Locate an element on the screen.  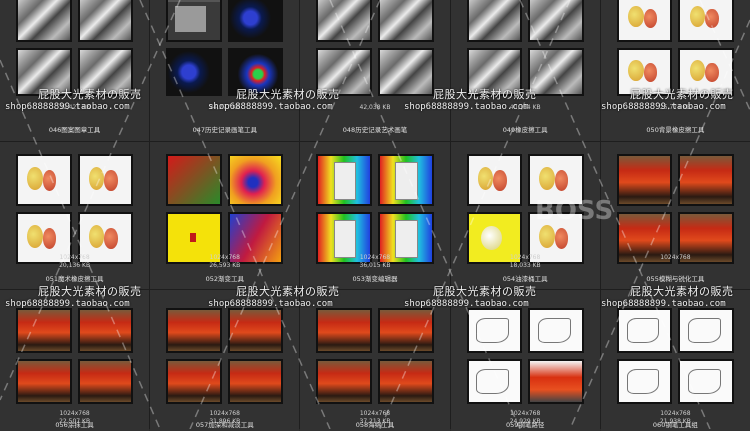
file-title: 049橡皮擦工具 is located at coordinates (525, 130).